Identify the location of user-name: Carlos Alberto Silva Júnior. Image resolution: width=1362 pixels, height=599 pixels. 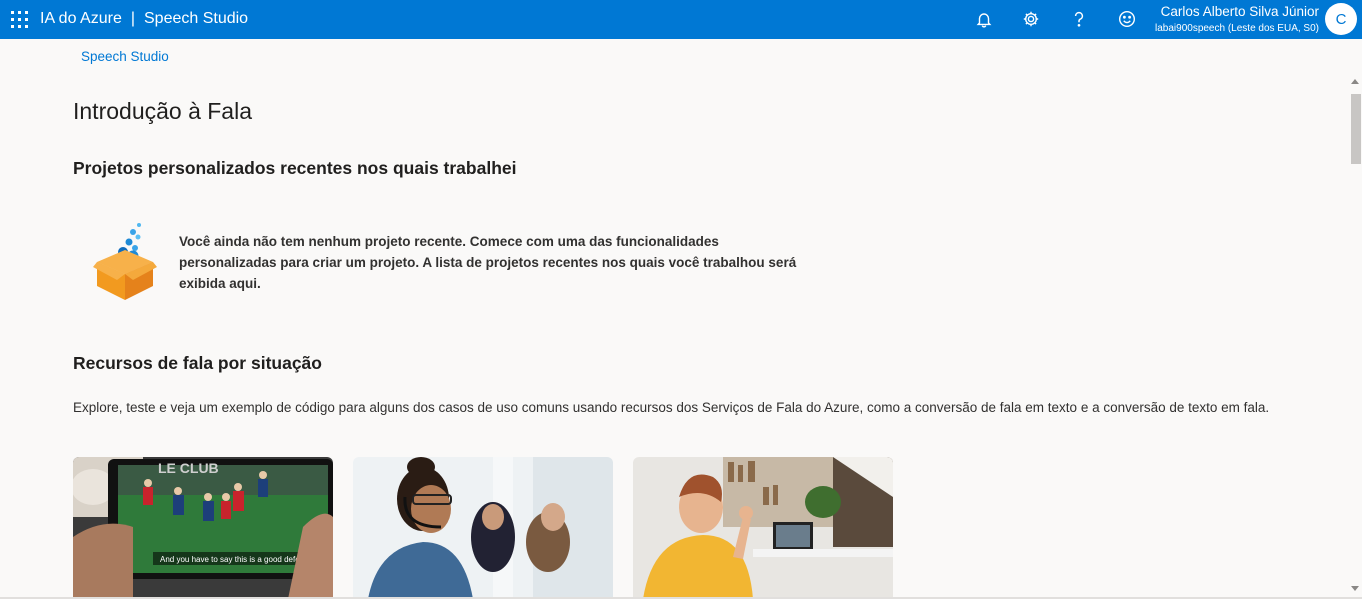
(1240, 11).